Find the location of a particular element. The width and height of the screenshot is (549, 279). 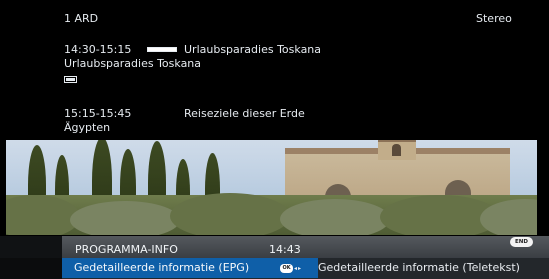

option-epg-label: Gedetailleerde informatie (EPG) is located at coordinates (161, 267).